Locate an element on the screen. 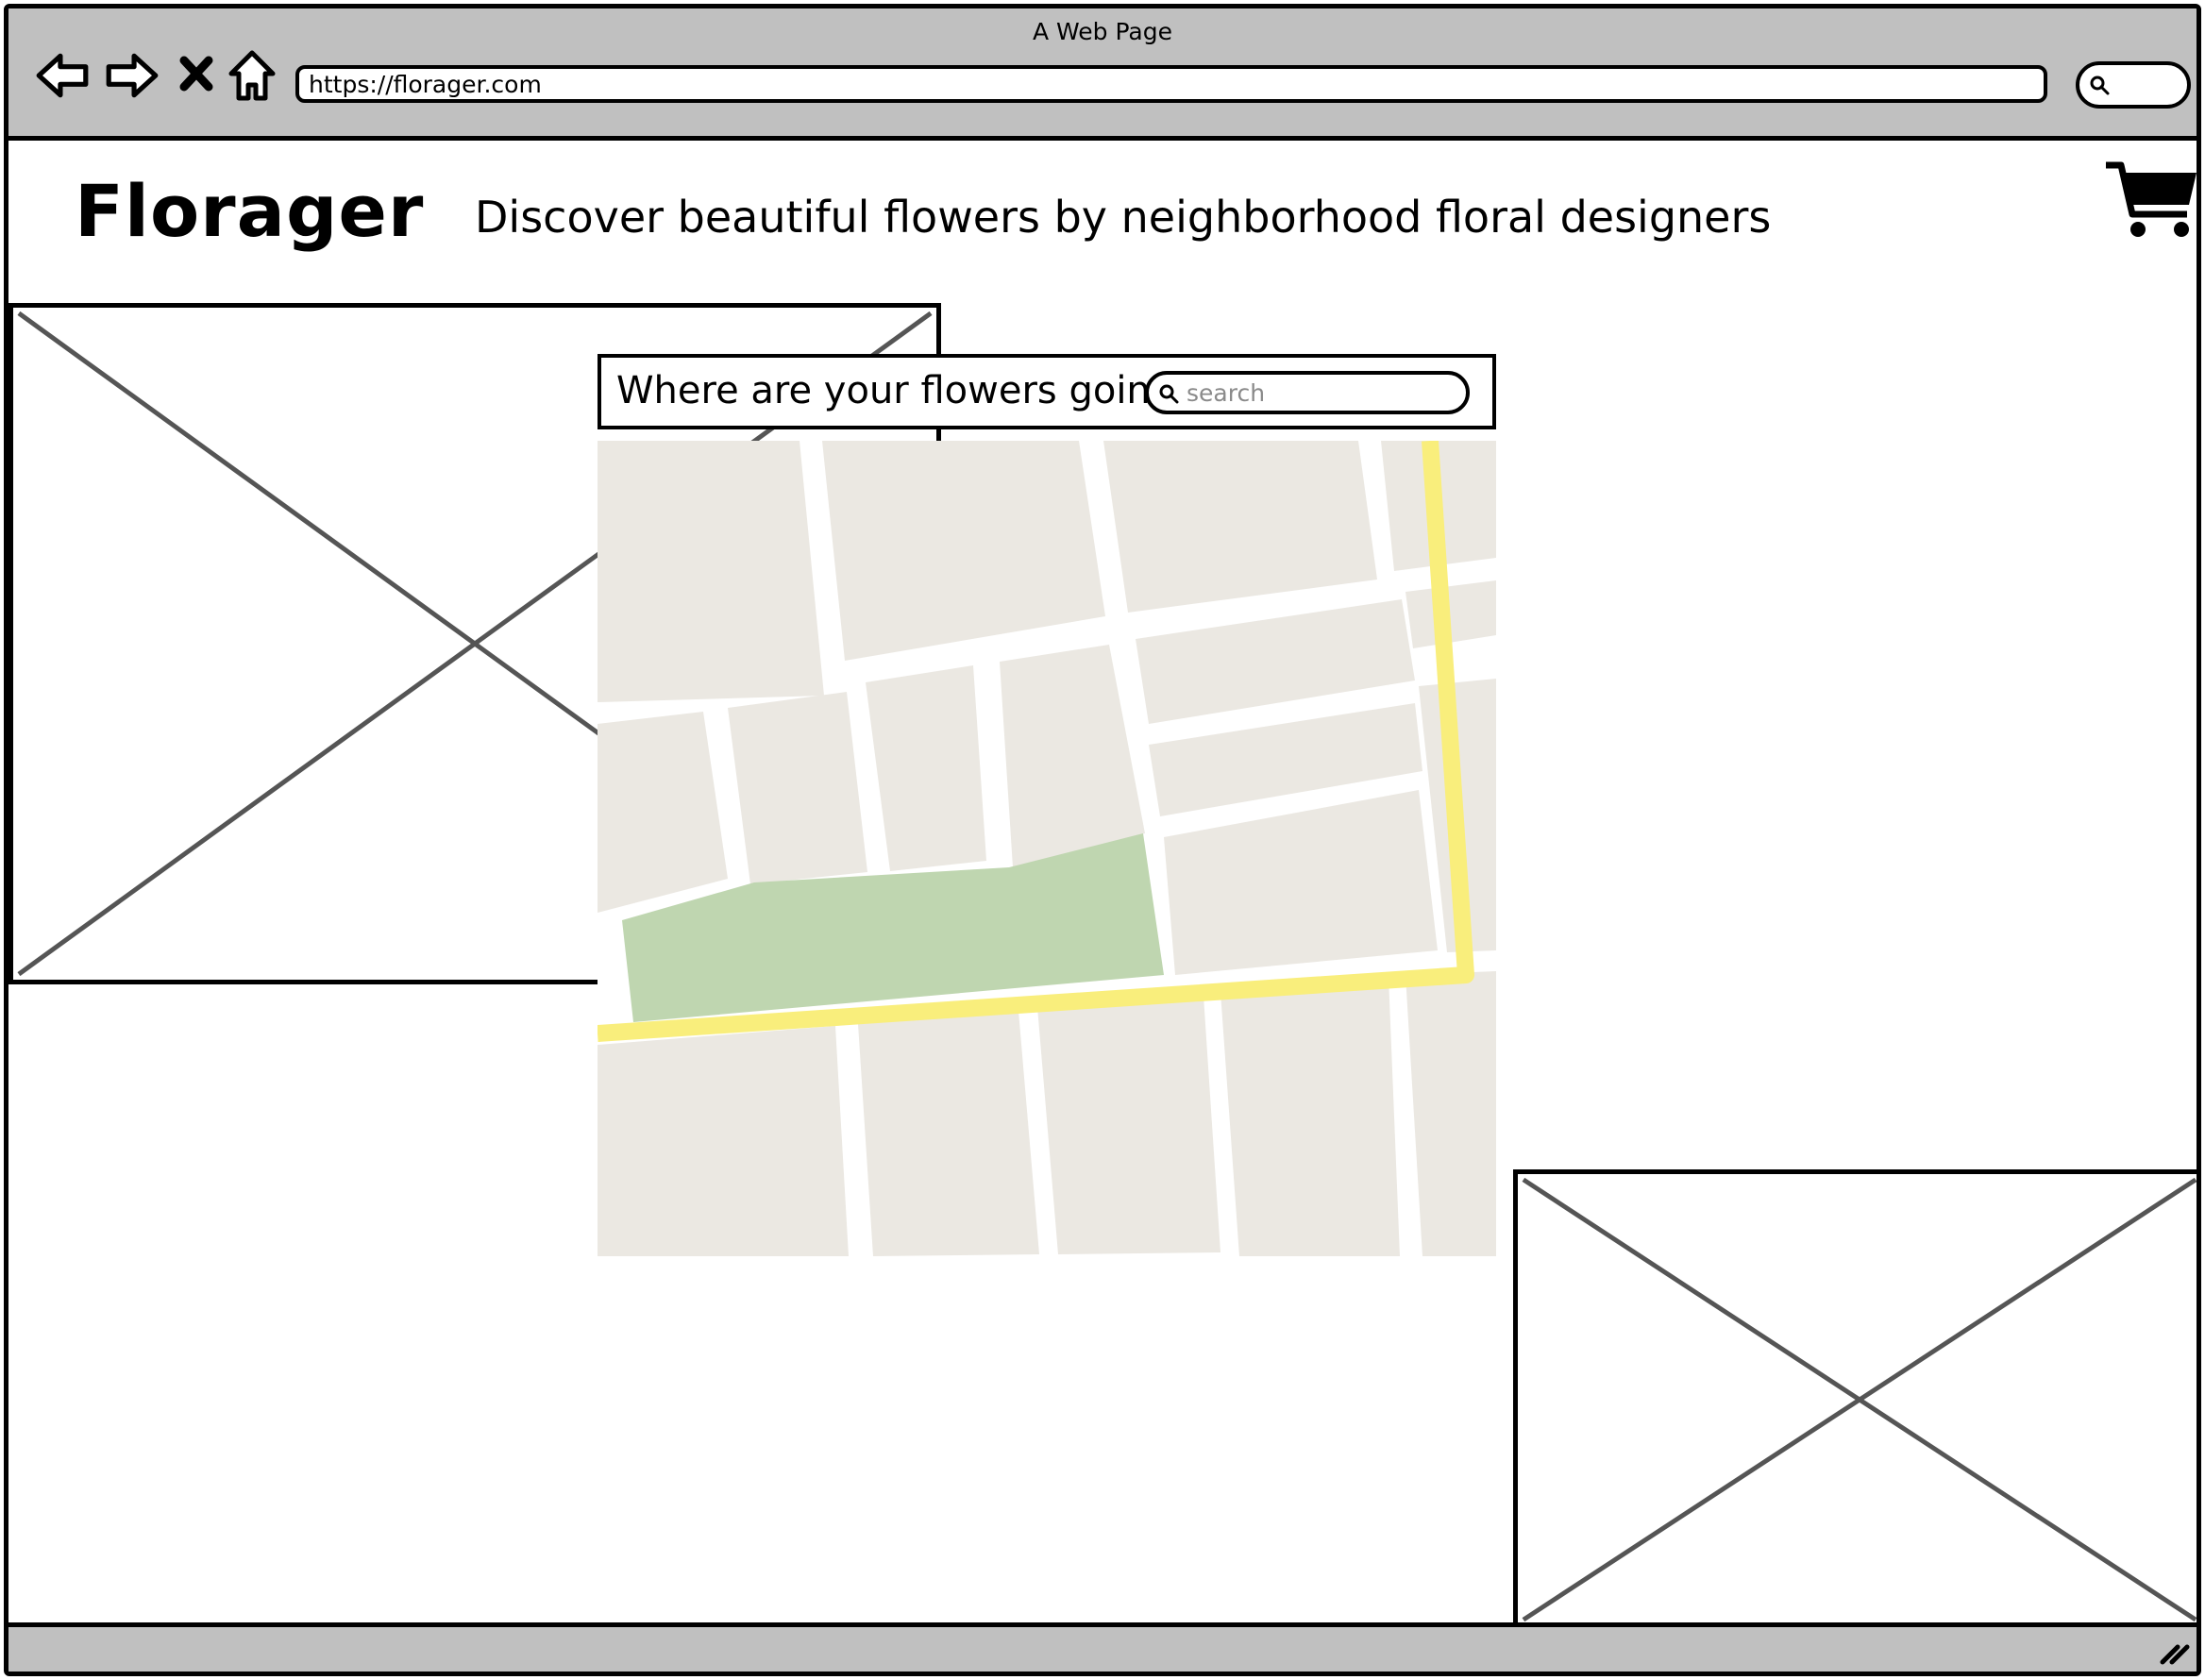  browser-chrome: A Web Page https://florager.com is located at coordinates (1102, 74).